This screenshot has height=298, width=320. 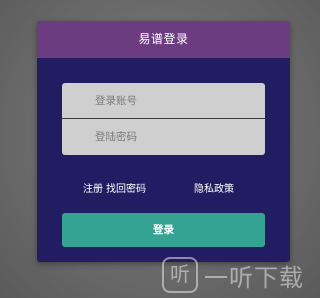 I want to click on watermark-text: 一听下载, so click(x=254, y=277).